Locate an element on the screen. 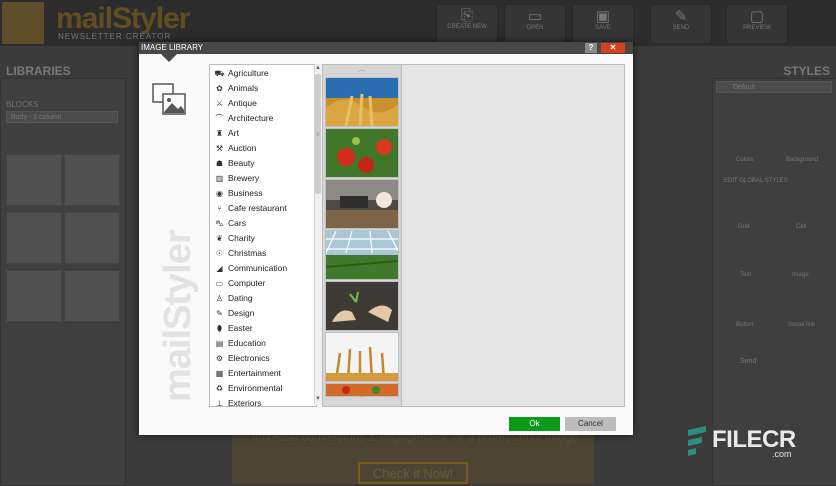 This screenshot has height=486, width=836. help-button: ? is located at coordinates (591, 48).